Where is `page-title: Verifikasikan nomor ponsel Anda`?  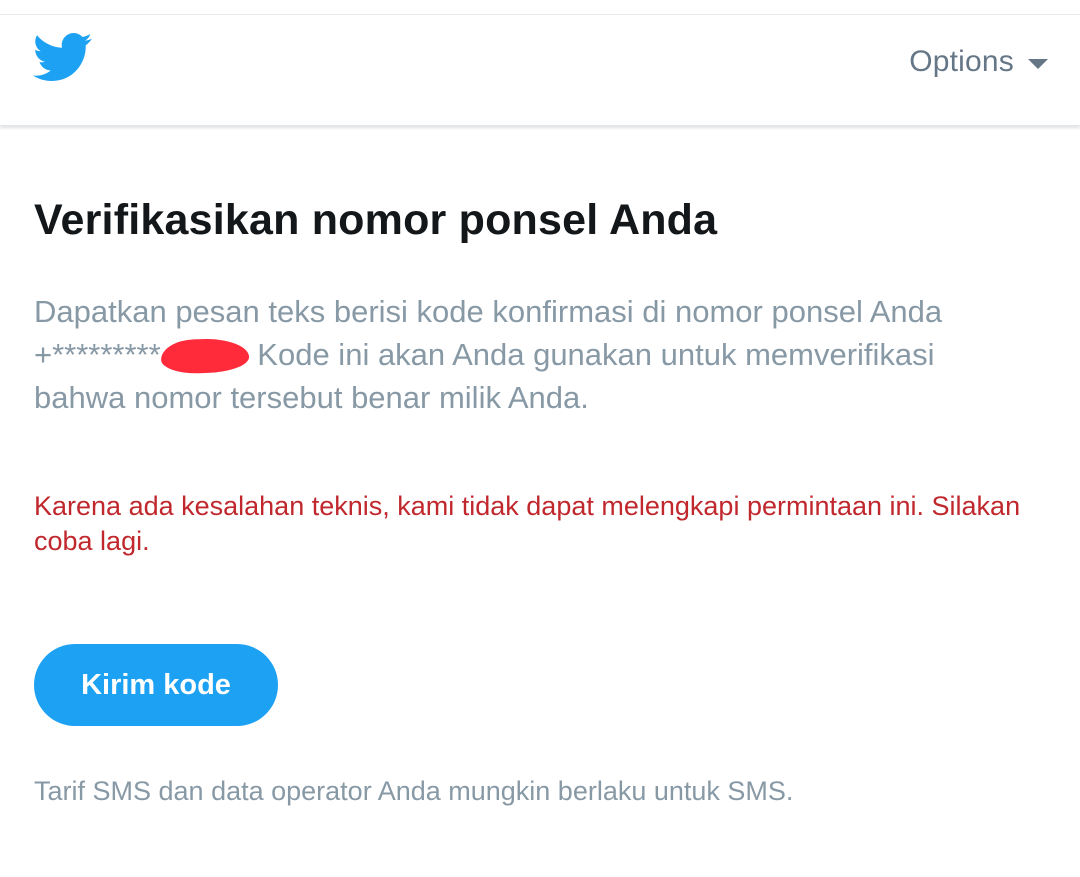
page-title: Verifikasikan nomor ponsel Anda is located at coordinates (376, 220).